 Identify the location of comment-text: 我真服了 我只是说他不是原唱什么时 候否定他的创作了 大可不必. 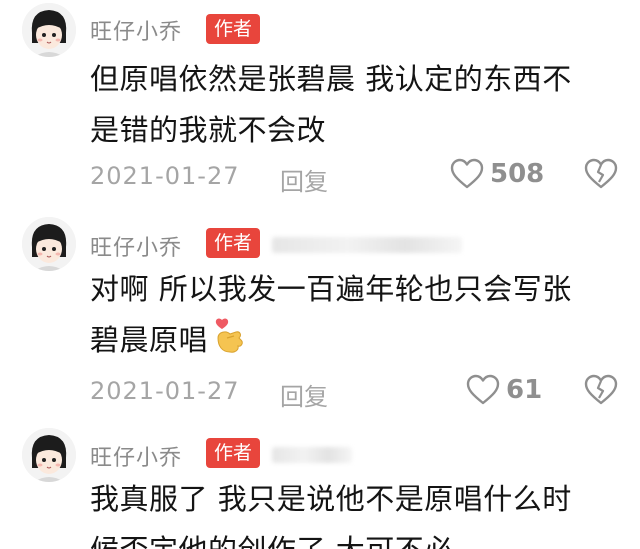
(355, 511).